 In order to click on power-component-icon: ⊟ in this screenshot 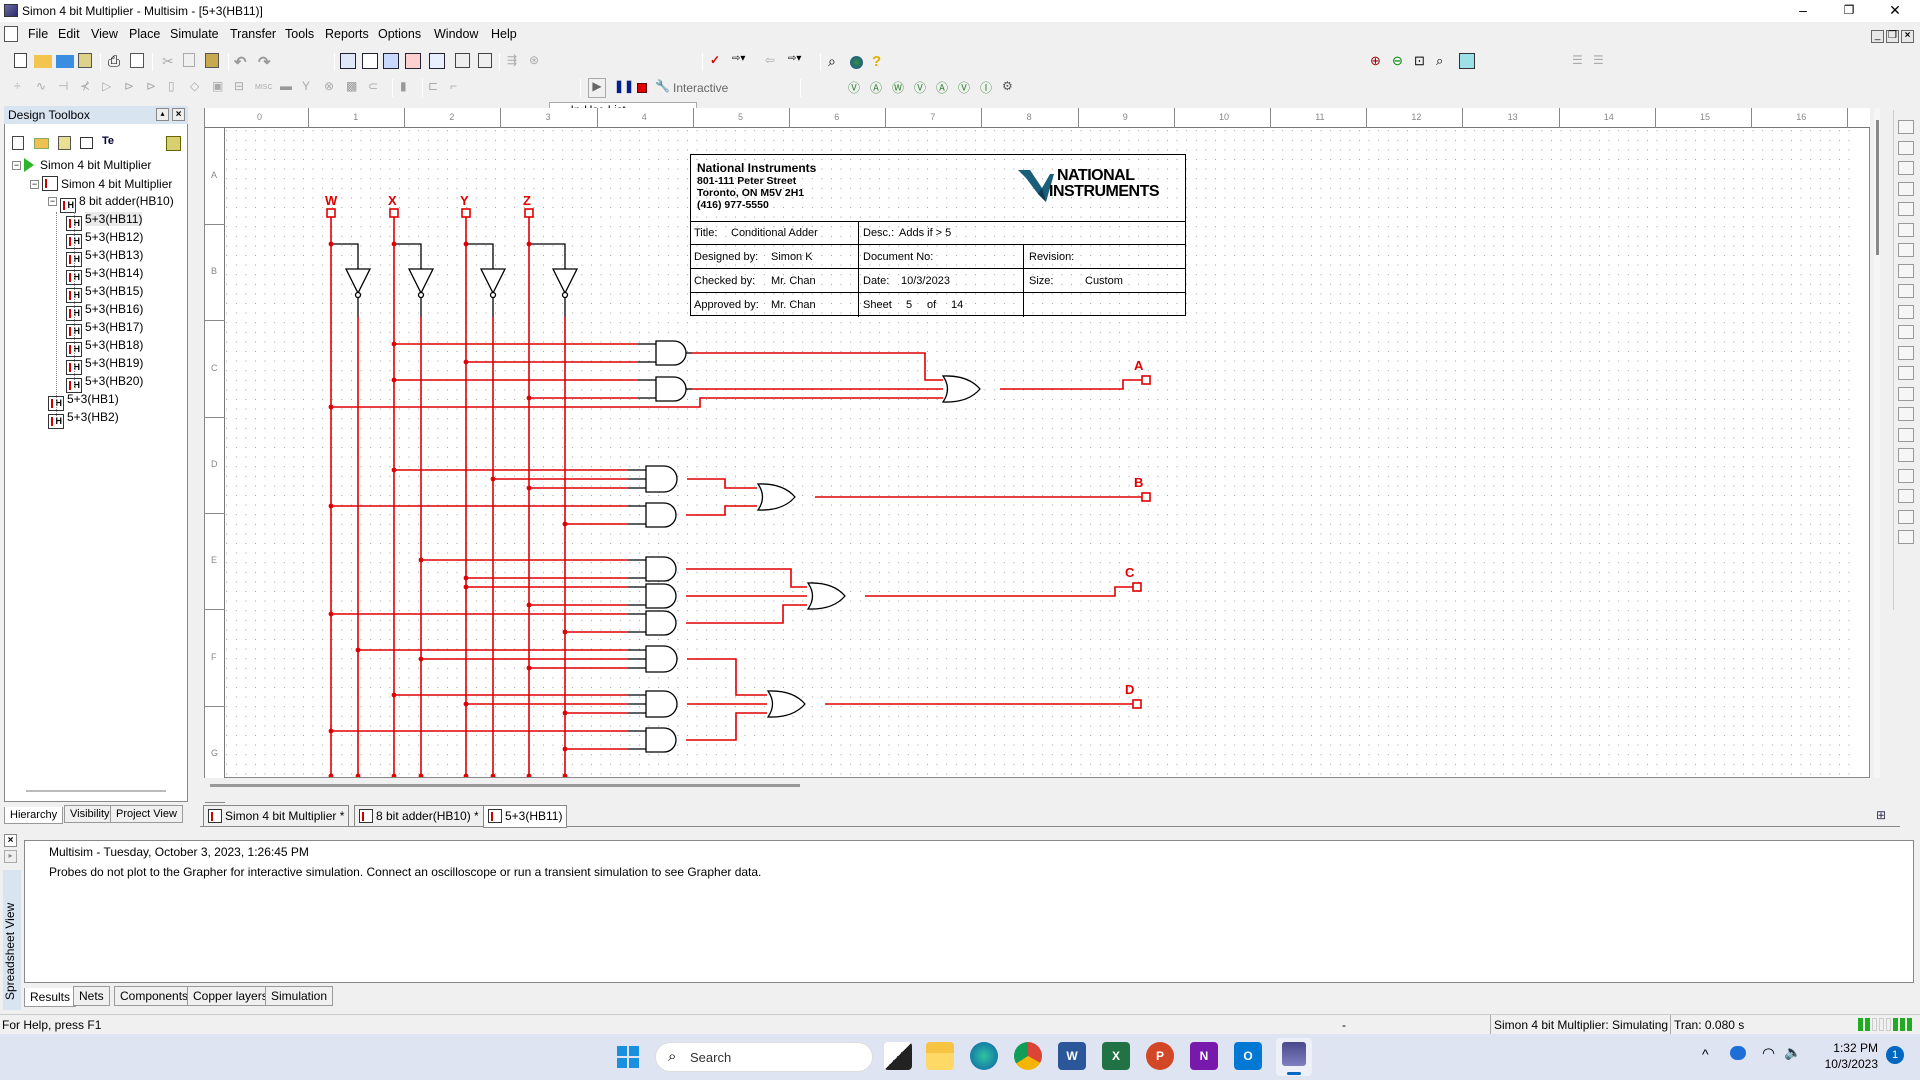, I will do `click(243, 88)`.